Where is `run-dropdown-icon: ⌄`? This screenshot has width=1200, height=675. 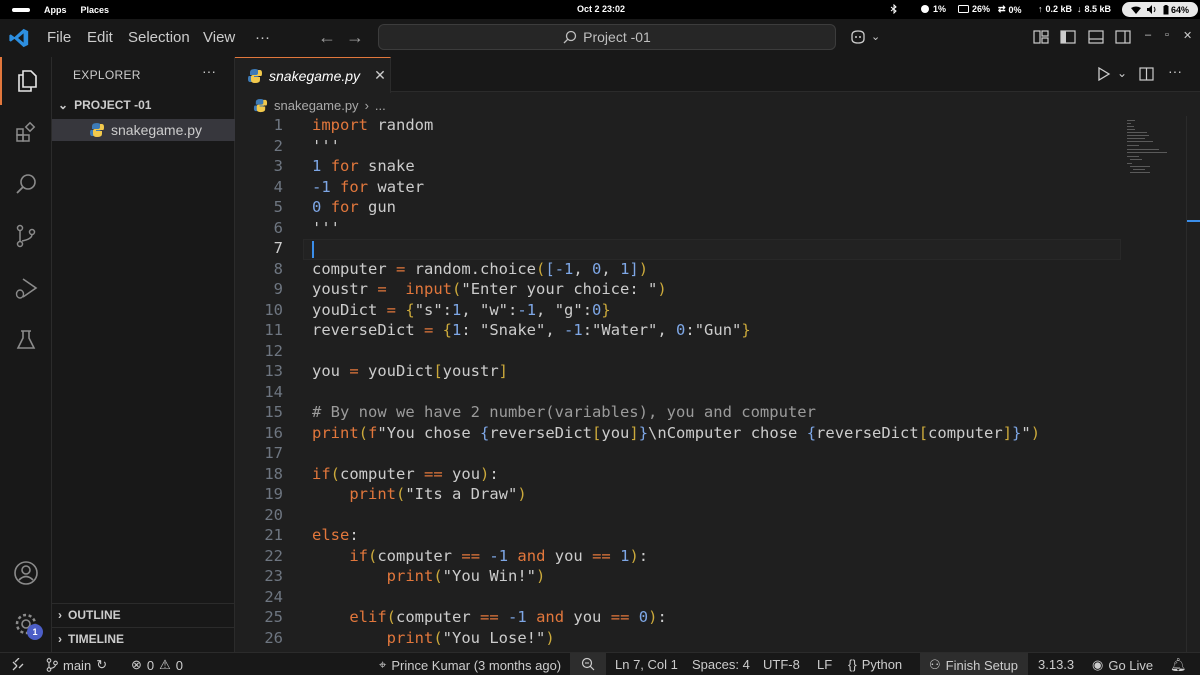 run-dropdown-icon: ⌄ is located at coordinates (1122, 73).